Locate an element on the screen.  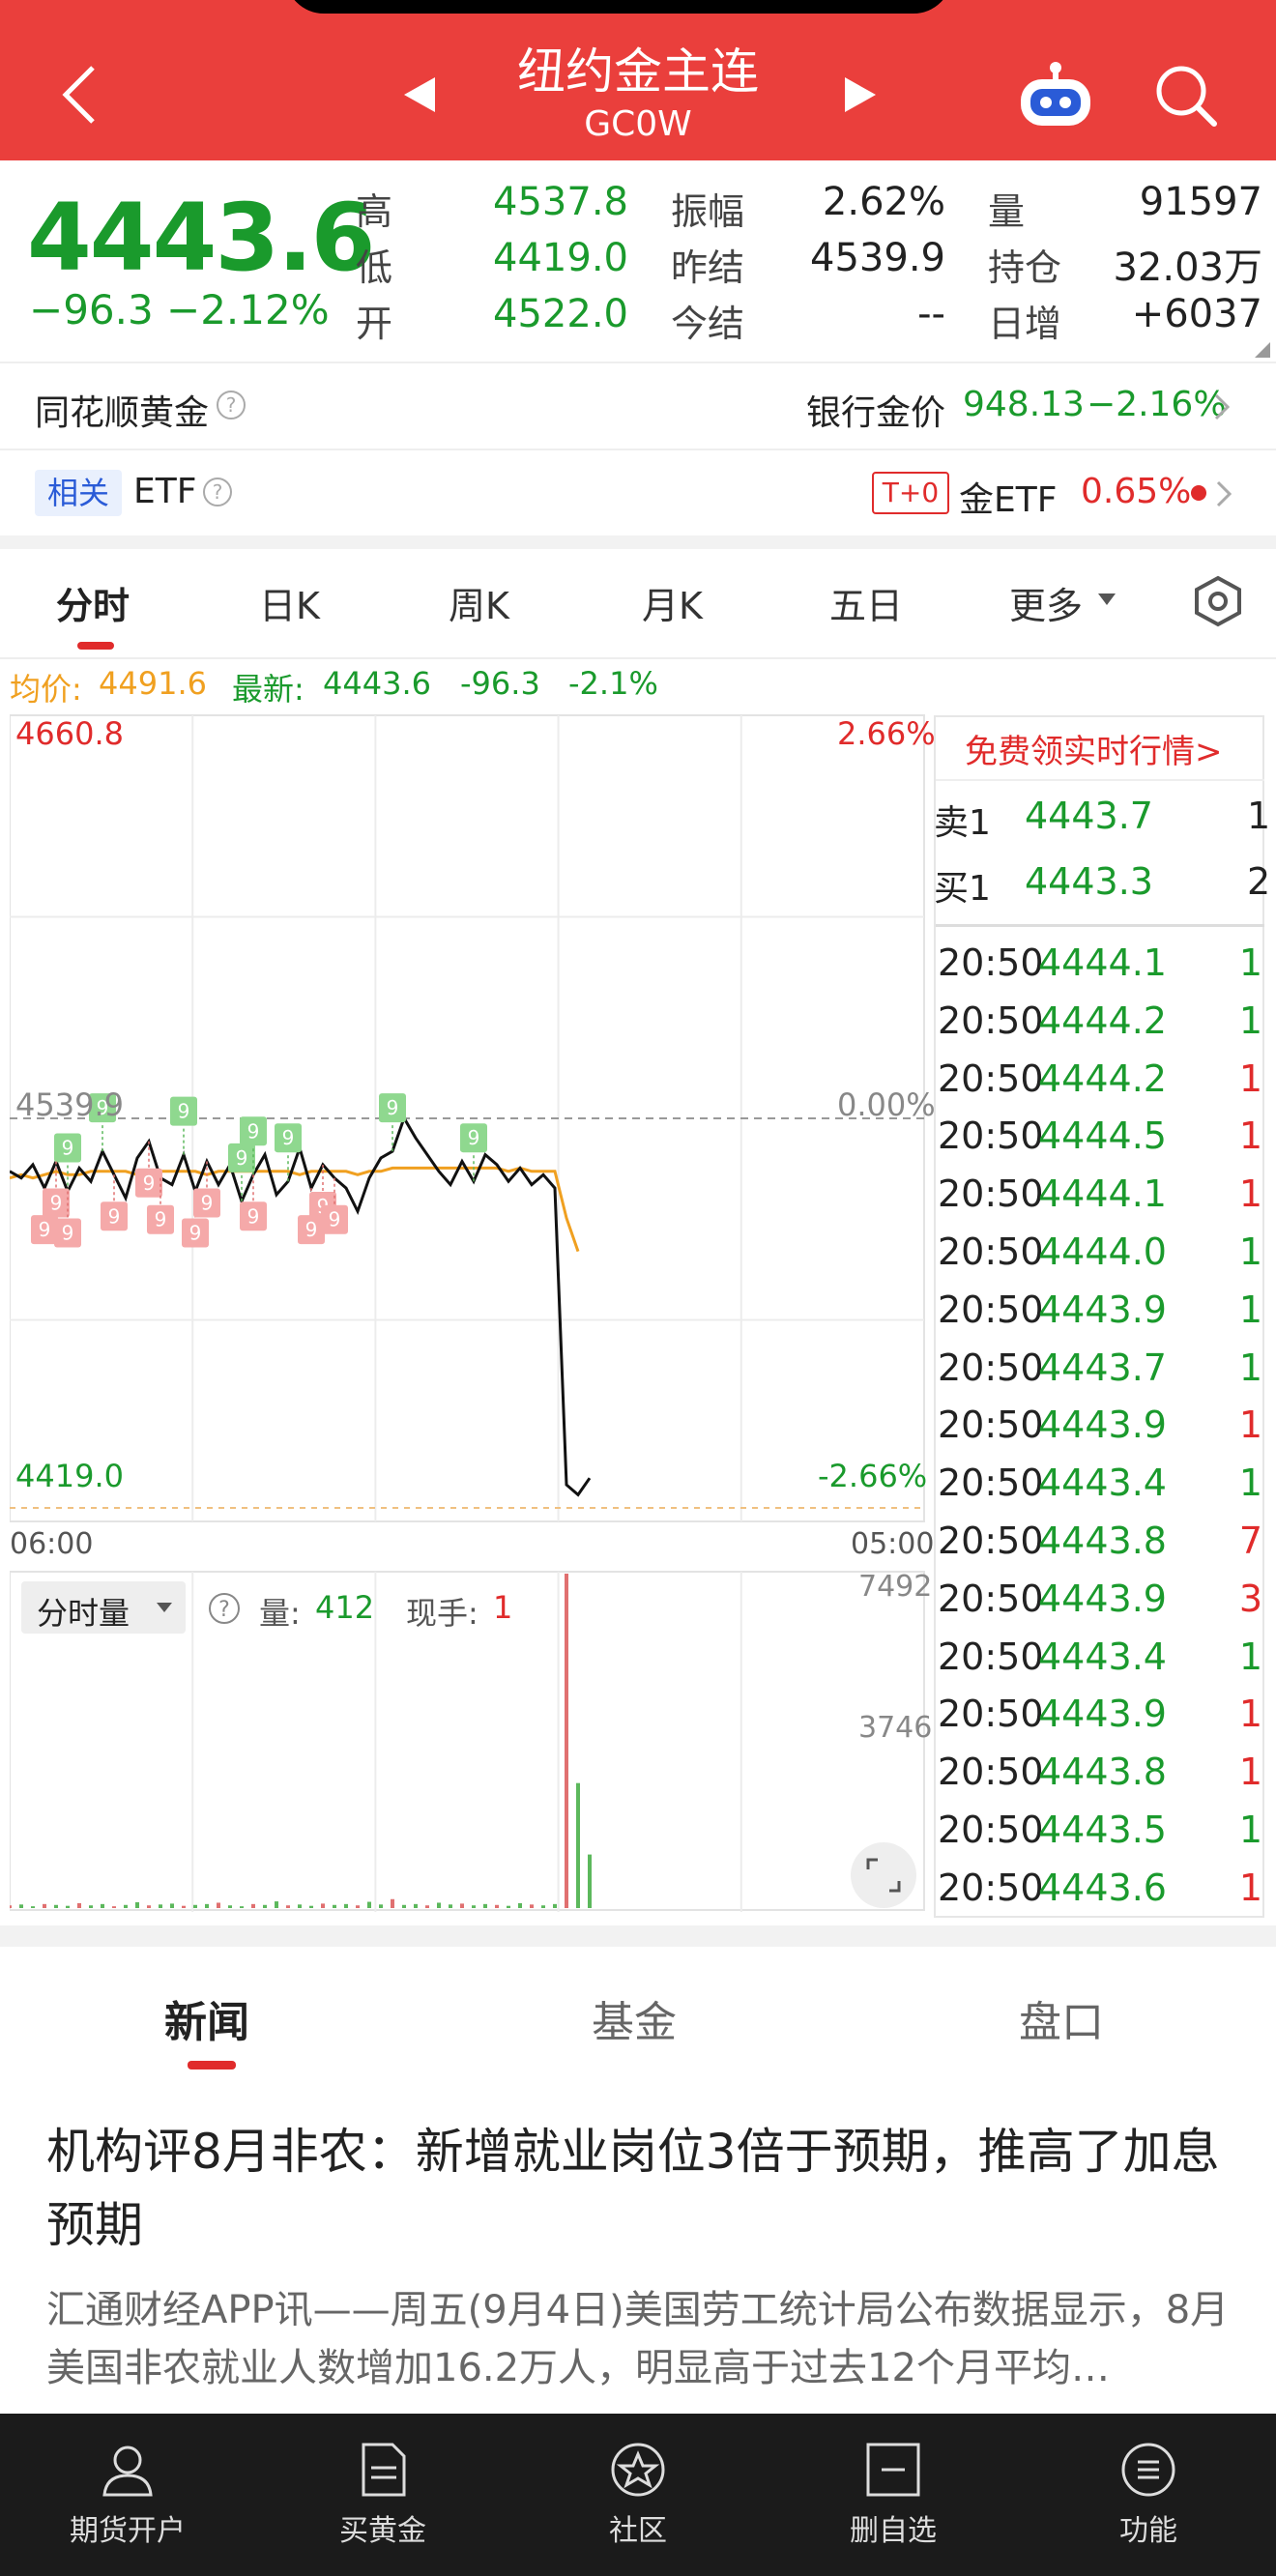
trade-tick-row: 20:50 4443.9 3 is located at coordinates (1103, 1599).